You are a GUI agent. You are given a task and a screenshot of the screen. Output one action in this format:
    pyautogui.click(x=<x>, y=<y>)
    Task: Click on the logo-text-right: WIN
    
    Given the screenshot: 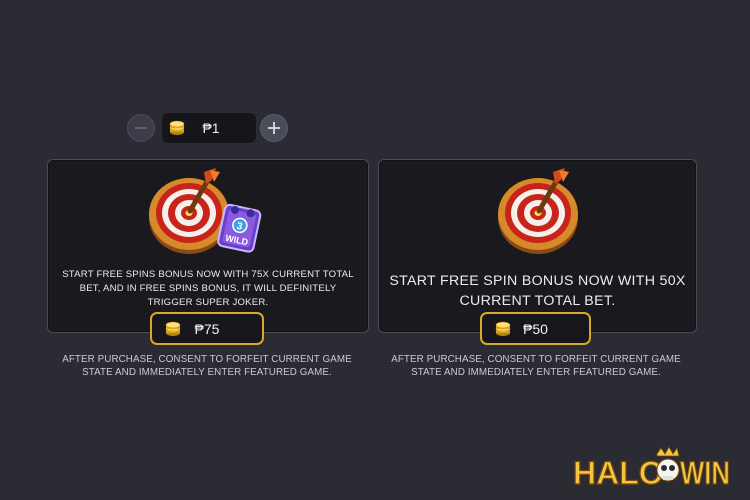 What is the action you would take?
    pyautogui.click(x=705, y=472)
    